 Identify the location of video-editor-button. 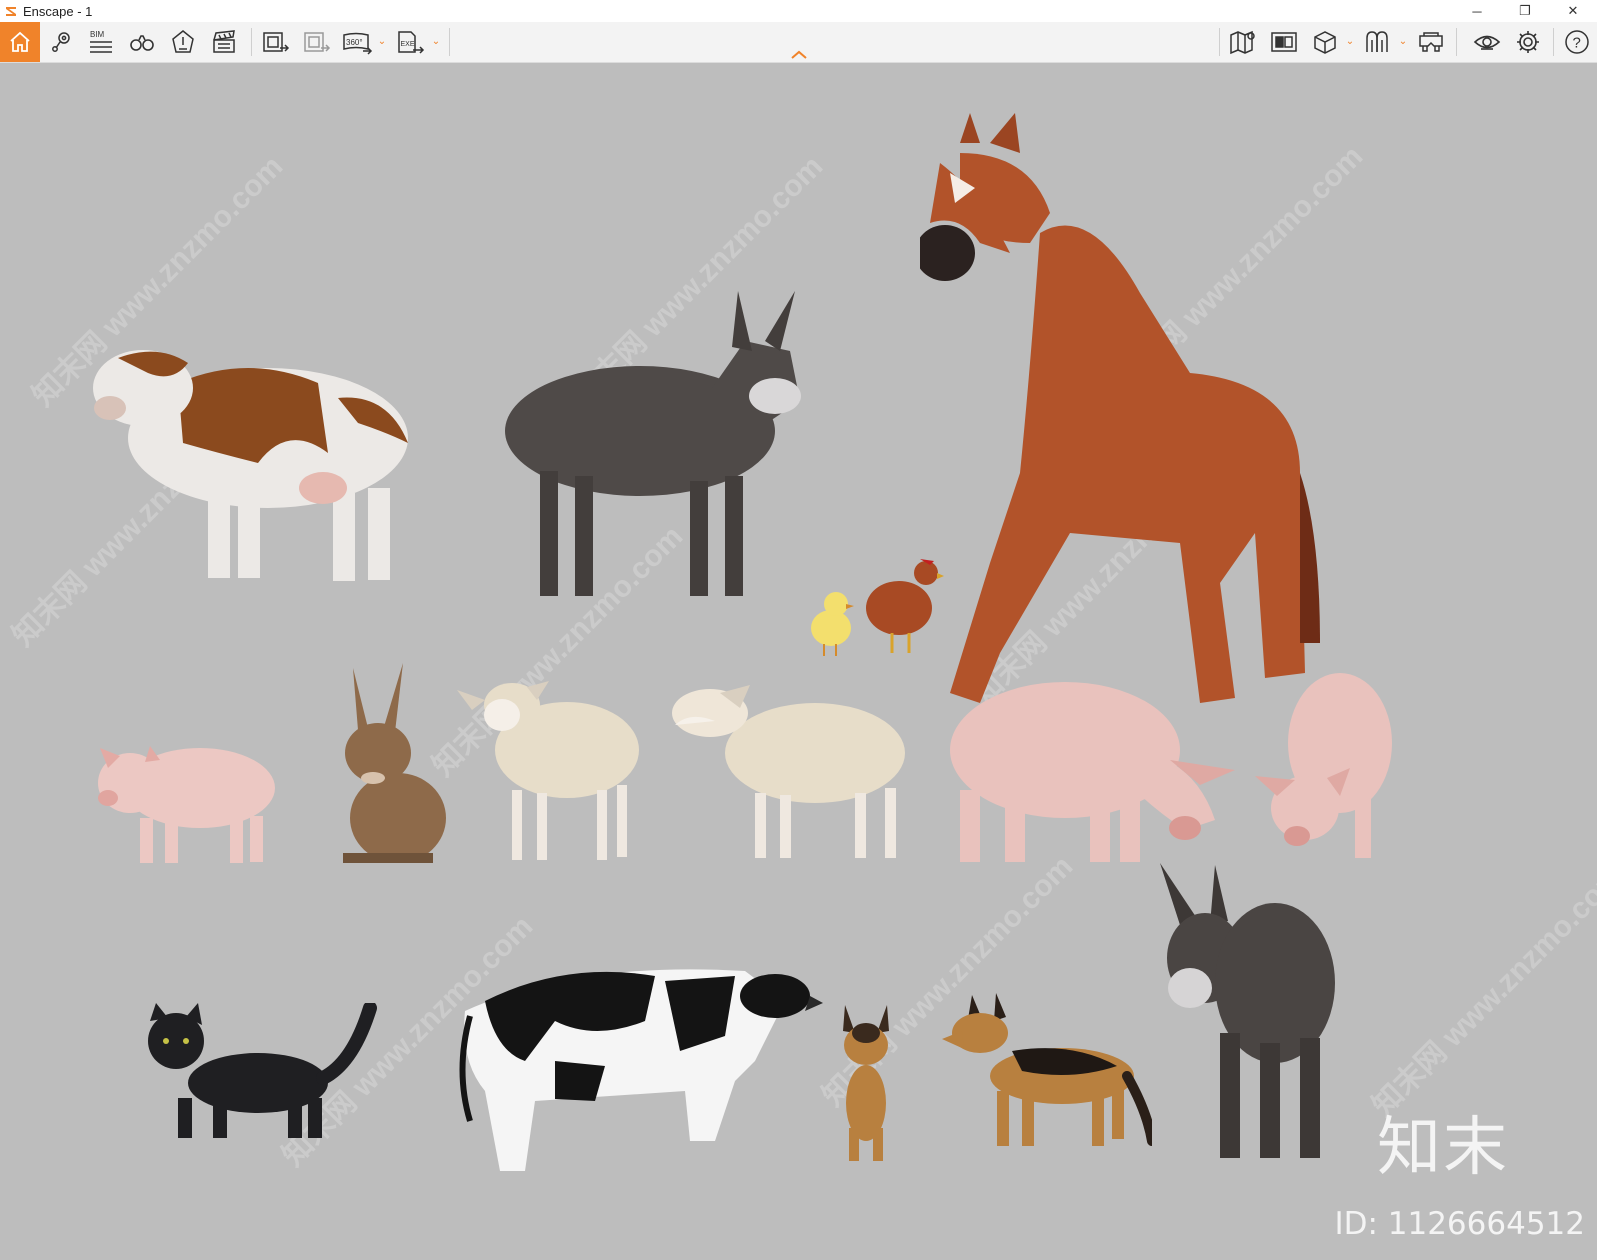
(224, 42).